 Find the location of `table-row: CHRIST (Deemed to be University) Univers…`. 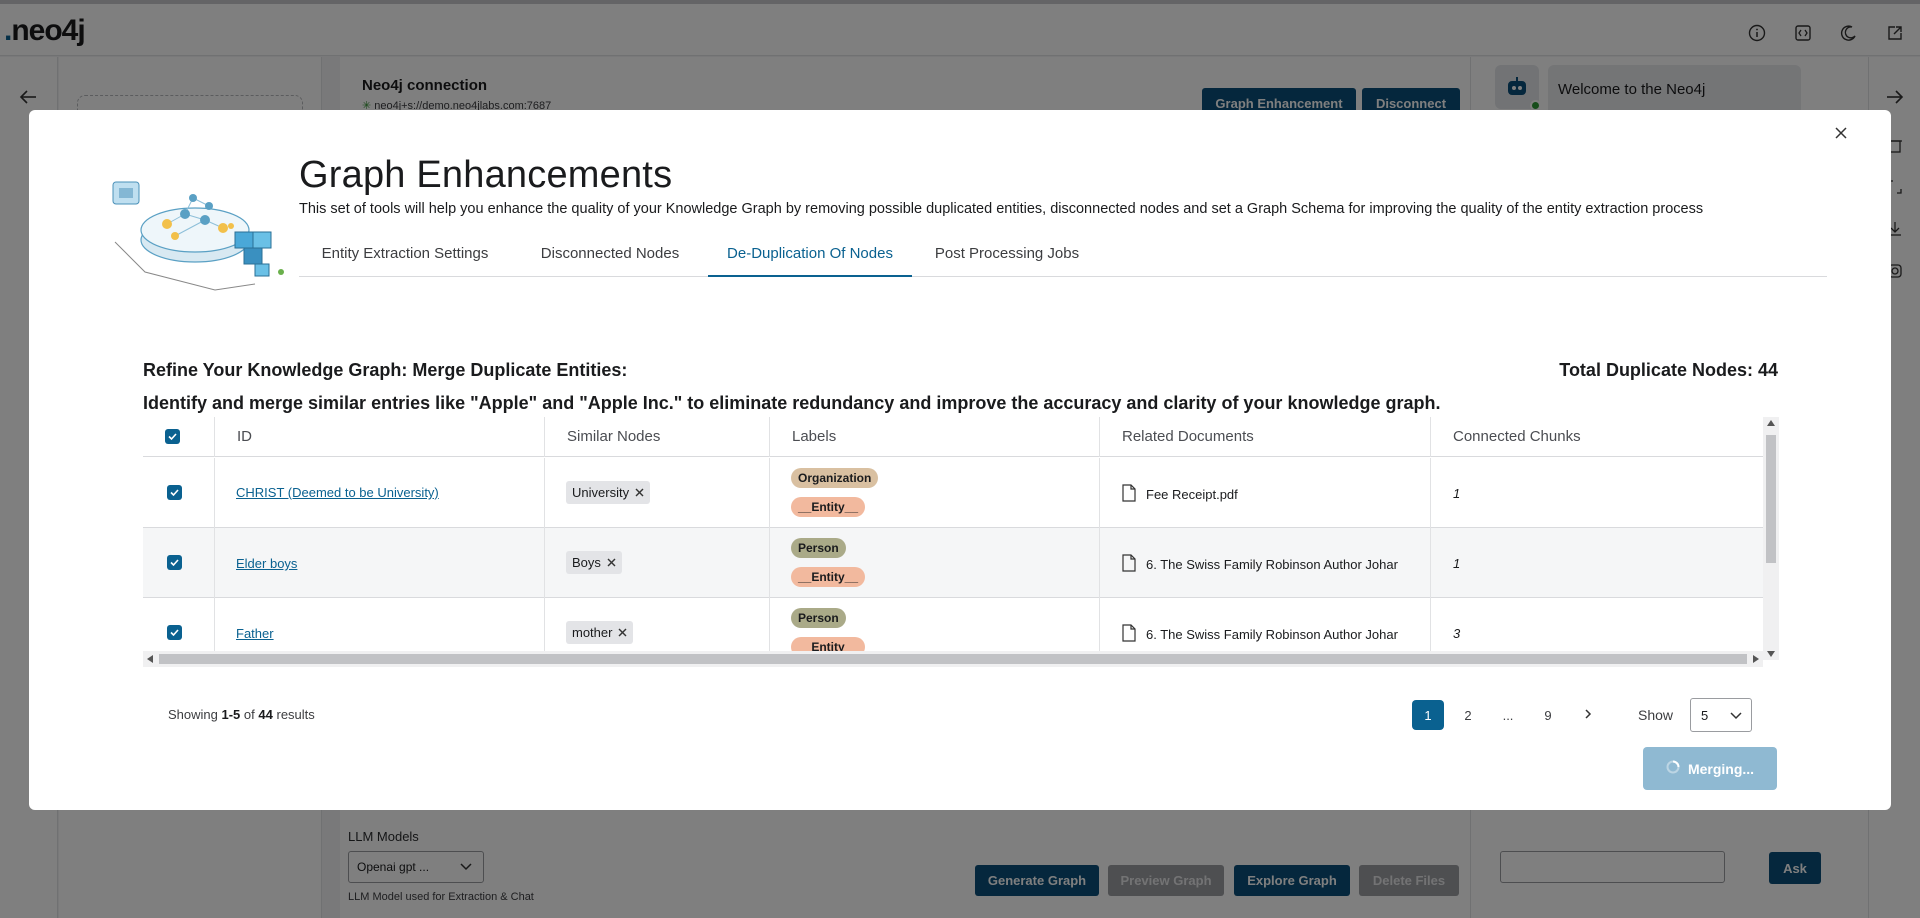

table-row: CHRIST (Deemed to be University) Univers… is located at coordinates (953, 493).